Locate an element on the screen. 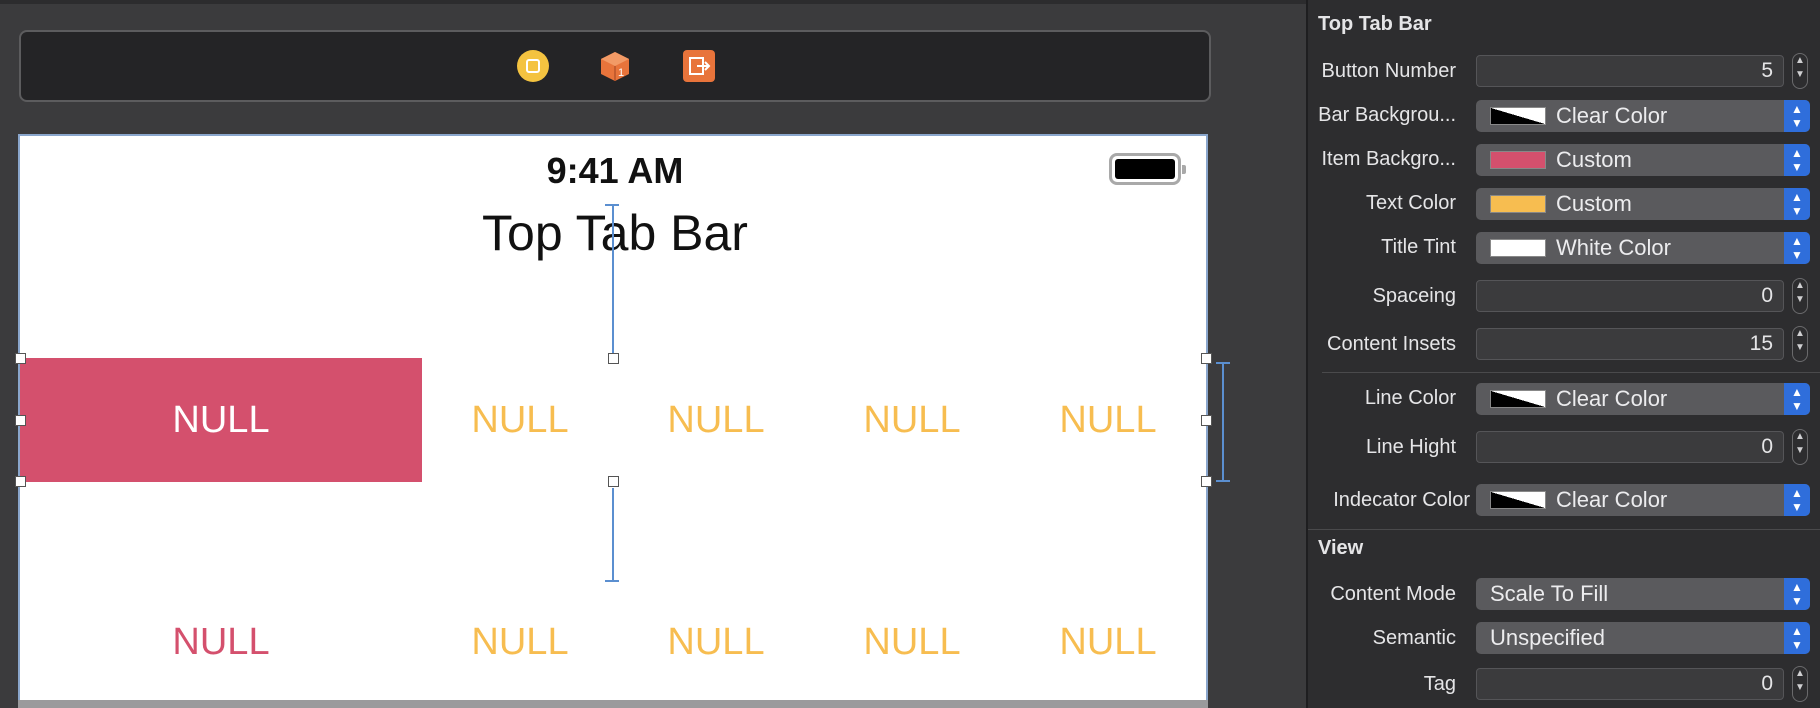  line-color-select: Clear Color ▲ ▼ is located at coordinates (1643, 399).